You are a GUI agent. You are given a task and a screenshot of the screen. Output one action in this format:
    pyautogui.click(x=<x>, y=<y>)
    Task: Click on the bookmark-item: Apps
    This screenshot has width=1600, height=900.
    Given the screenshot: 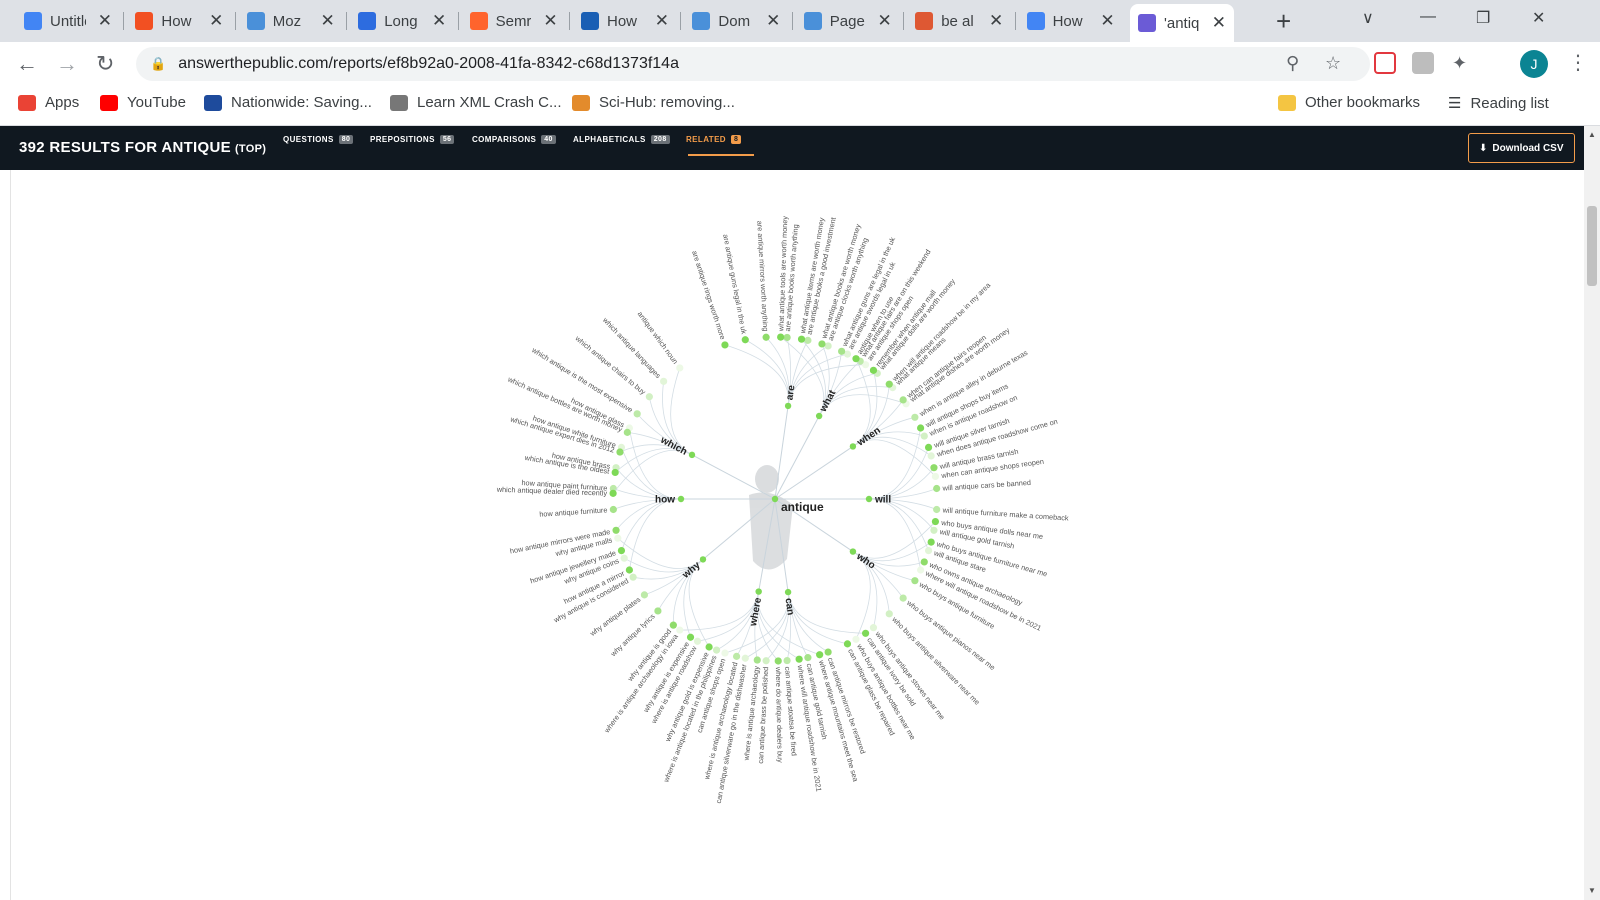 What is the action you would take?
    pyautogui.click(x=48, y=102)
    